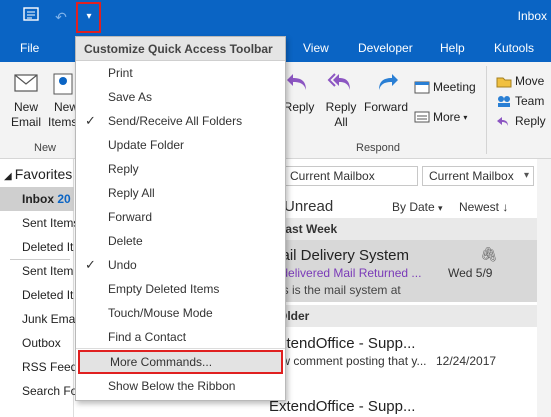 The height and width of the screenshot is (417, 551). I want to click on new-items-label-2: Items, so click(63, 122).